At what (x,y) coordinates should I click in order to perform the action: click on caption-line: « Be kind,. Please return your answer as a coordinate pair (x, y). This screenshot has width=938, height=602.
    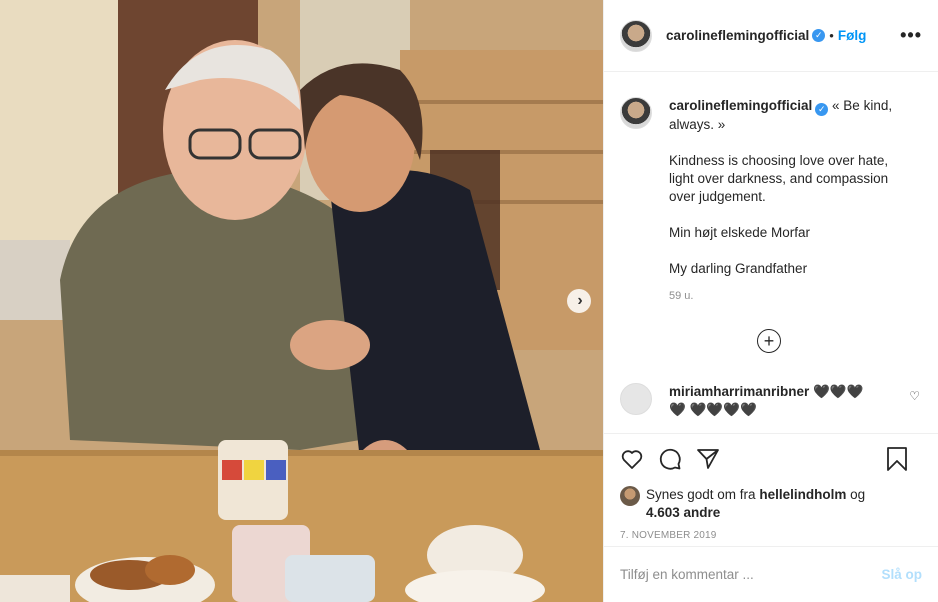
    Looking at the image, I should click on (862, 105).